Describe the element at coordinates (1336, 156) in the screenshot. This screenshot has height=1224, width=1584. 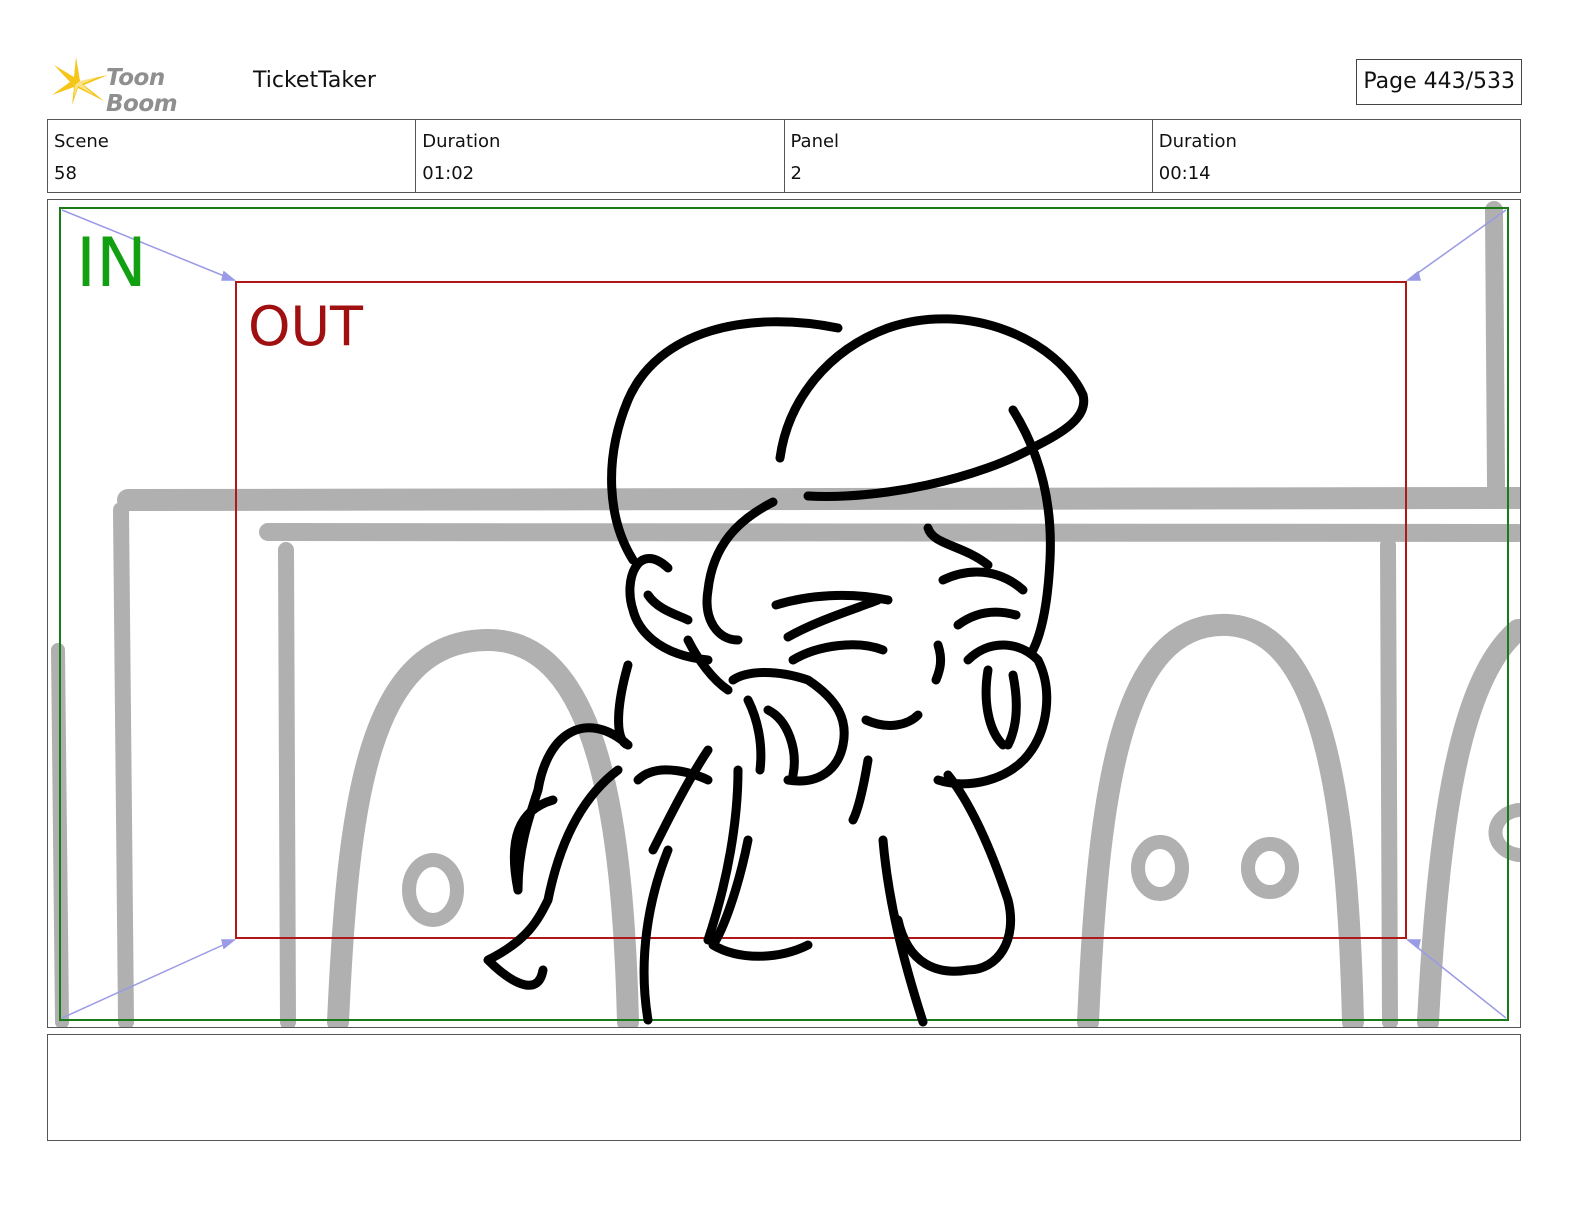
I see `info-cell-panel-duration: Duration 00:14` at that location.